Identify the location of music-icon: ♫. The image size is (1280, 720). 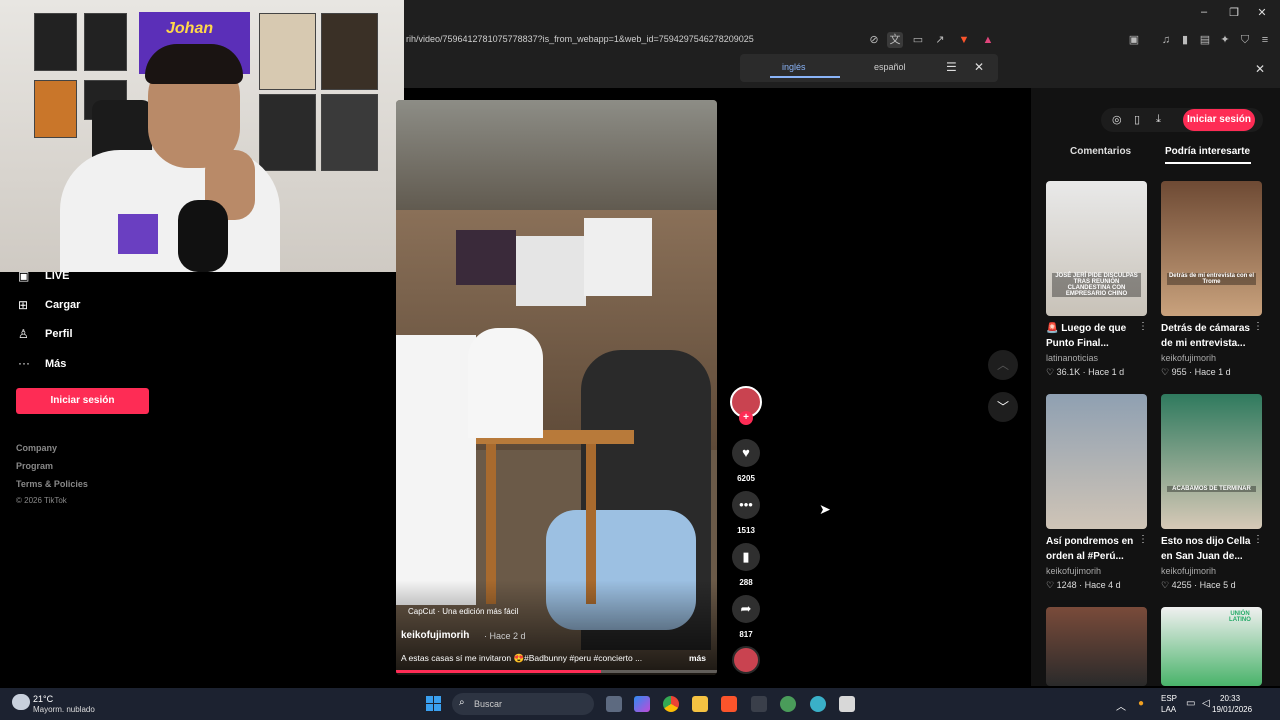
(1166, 40).